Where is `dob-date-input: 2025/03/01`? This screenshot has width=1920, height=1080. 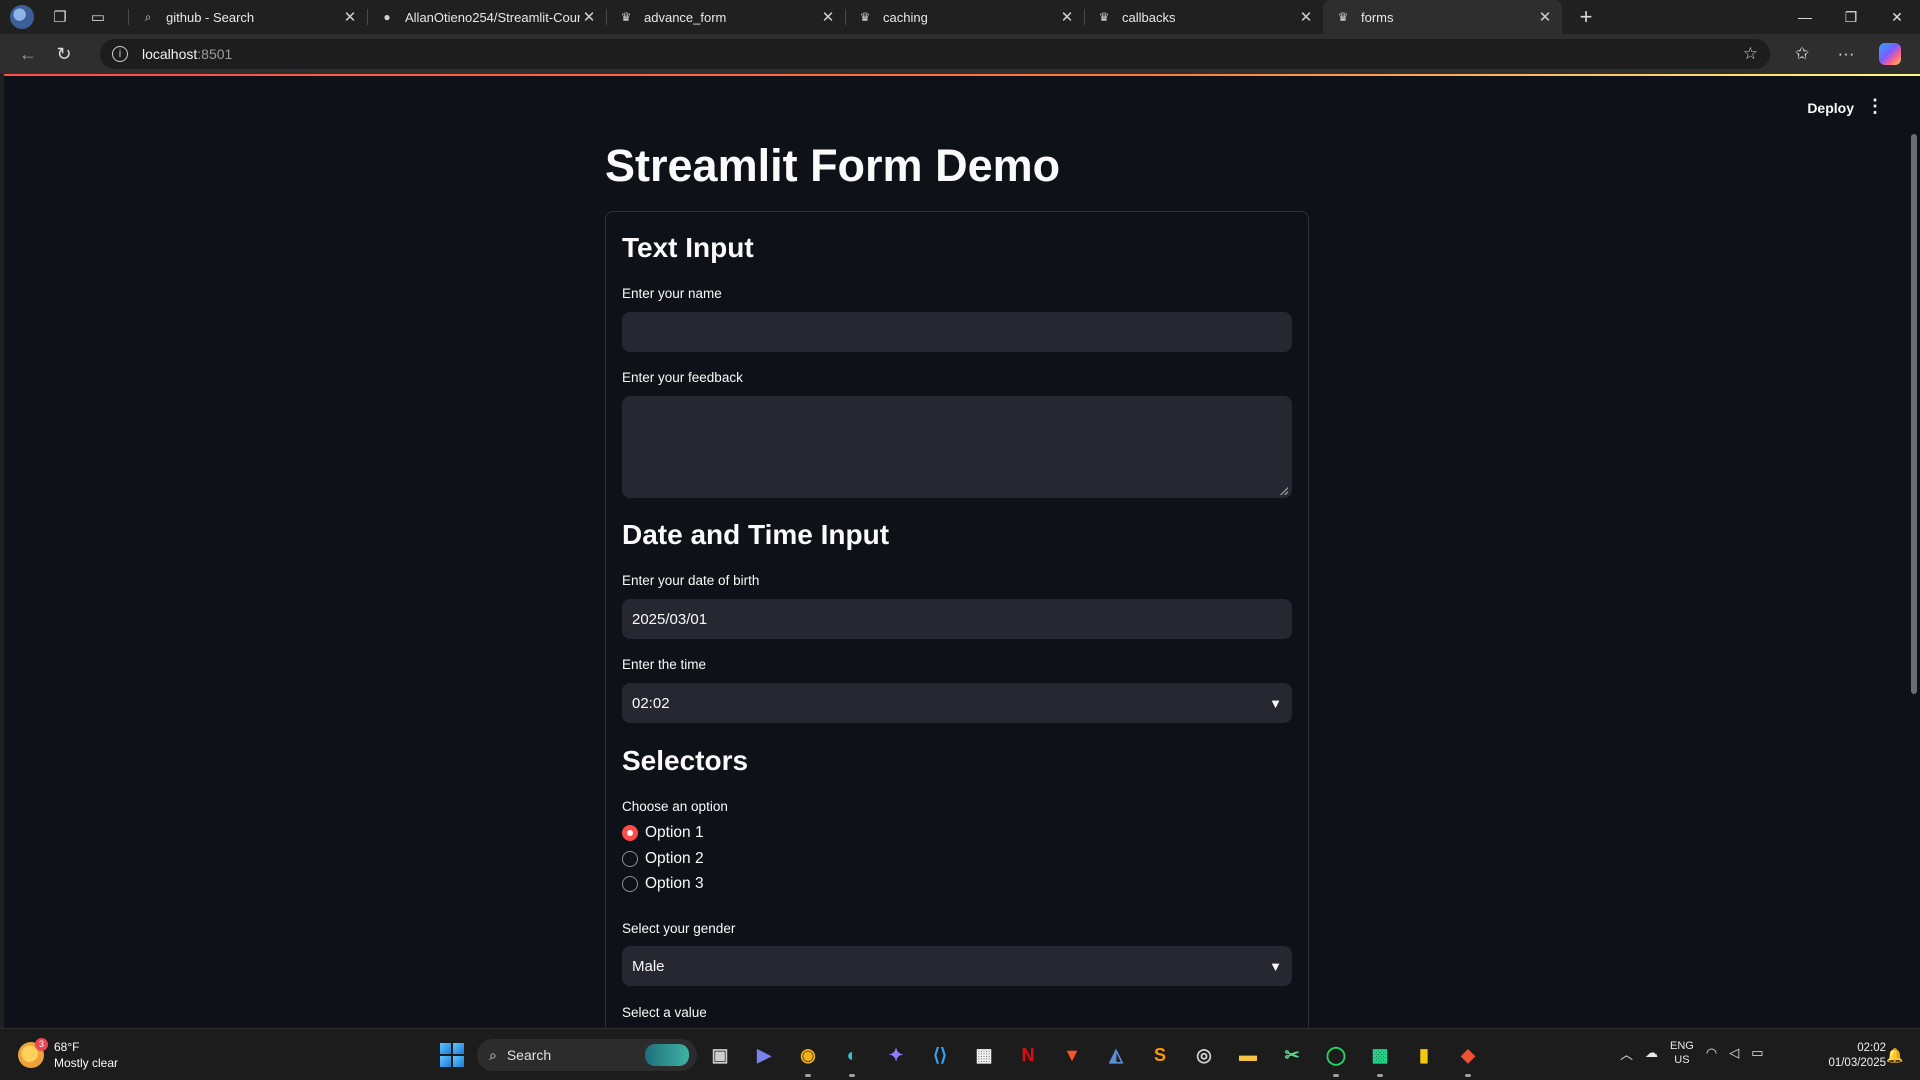 dob-date-input: 2025/03/01 is located at coordinates (957, 619).